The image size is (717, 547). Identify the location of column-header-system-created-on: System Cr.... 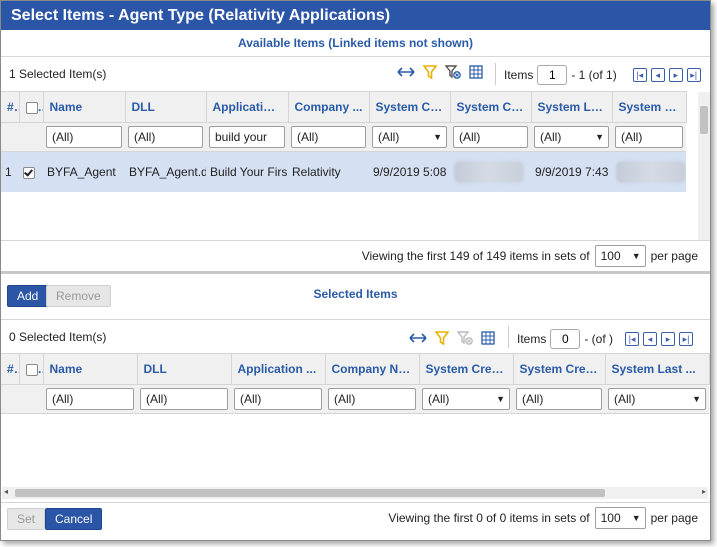
(410, 107).